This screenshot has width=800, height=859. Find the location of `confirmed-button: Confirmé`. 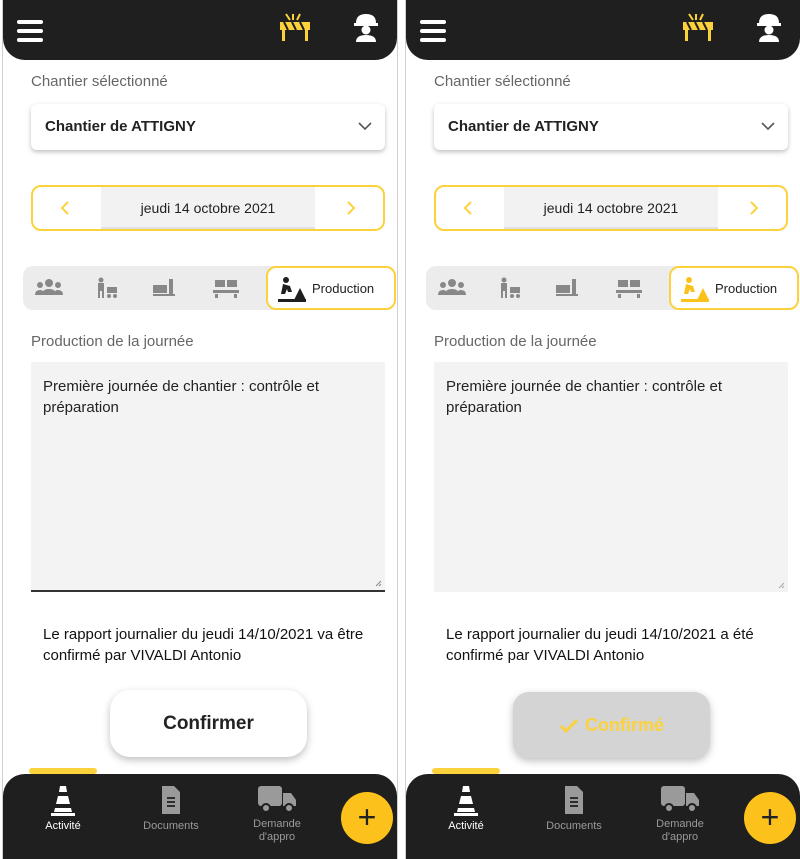

confirmed-button: Confirmé is located at coordinates (611, 725).